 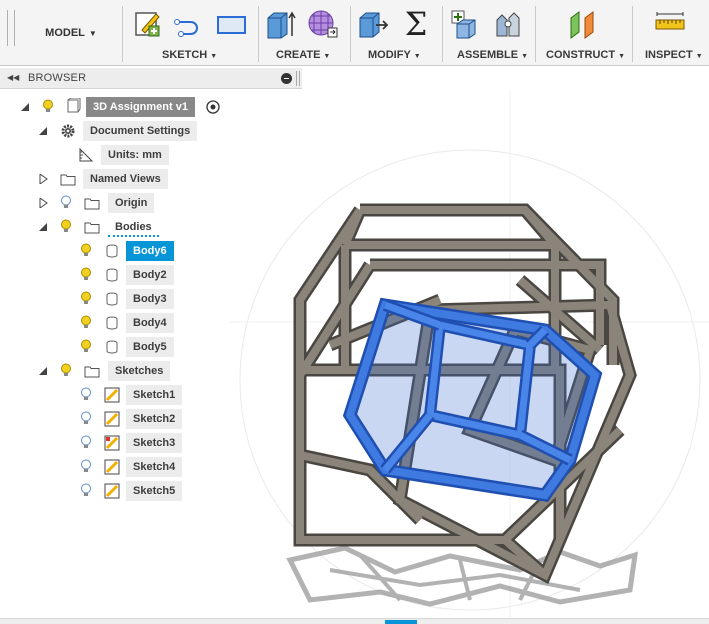 I want to click on sigma-icon: Σ, so click(x=416, y=24).